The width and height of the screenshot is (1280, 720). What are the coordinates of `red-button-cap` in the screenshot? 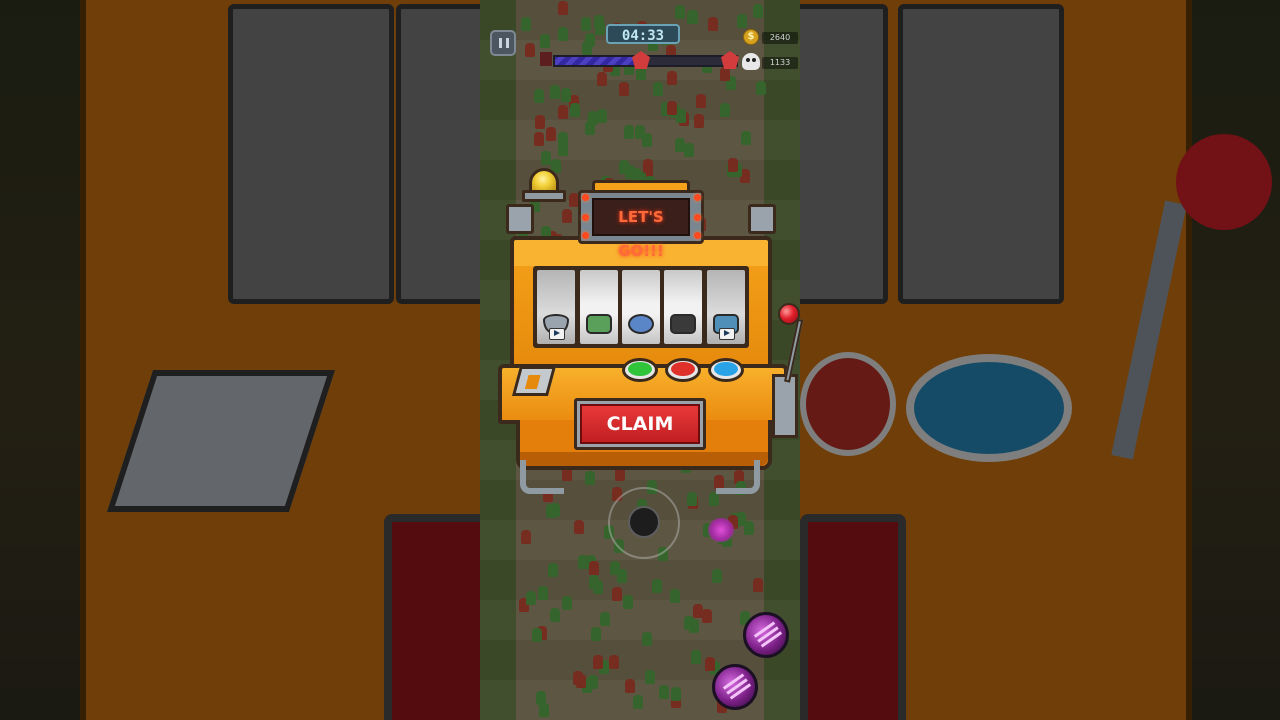 It's located at (683, 369).